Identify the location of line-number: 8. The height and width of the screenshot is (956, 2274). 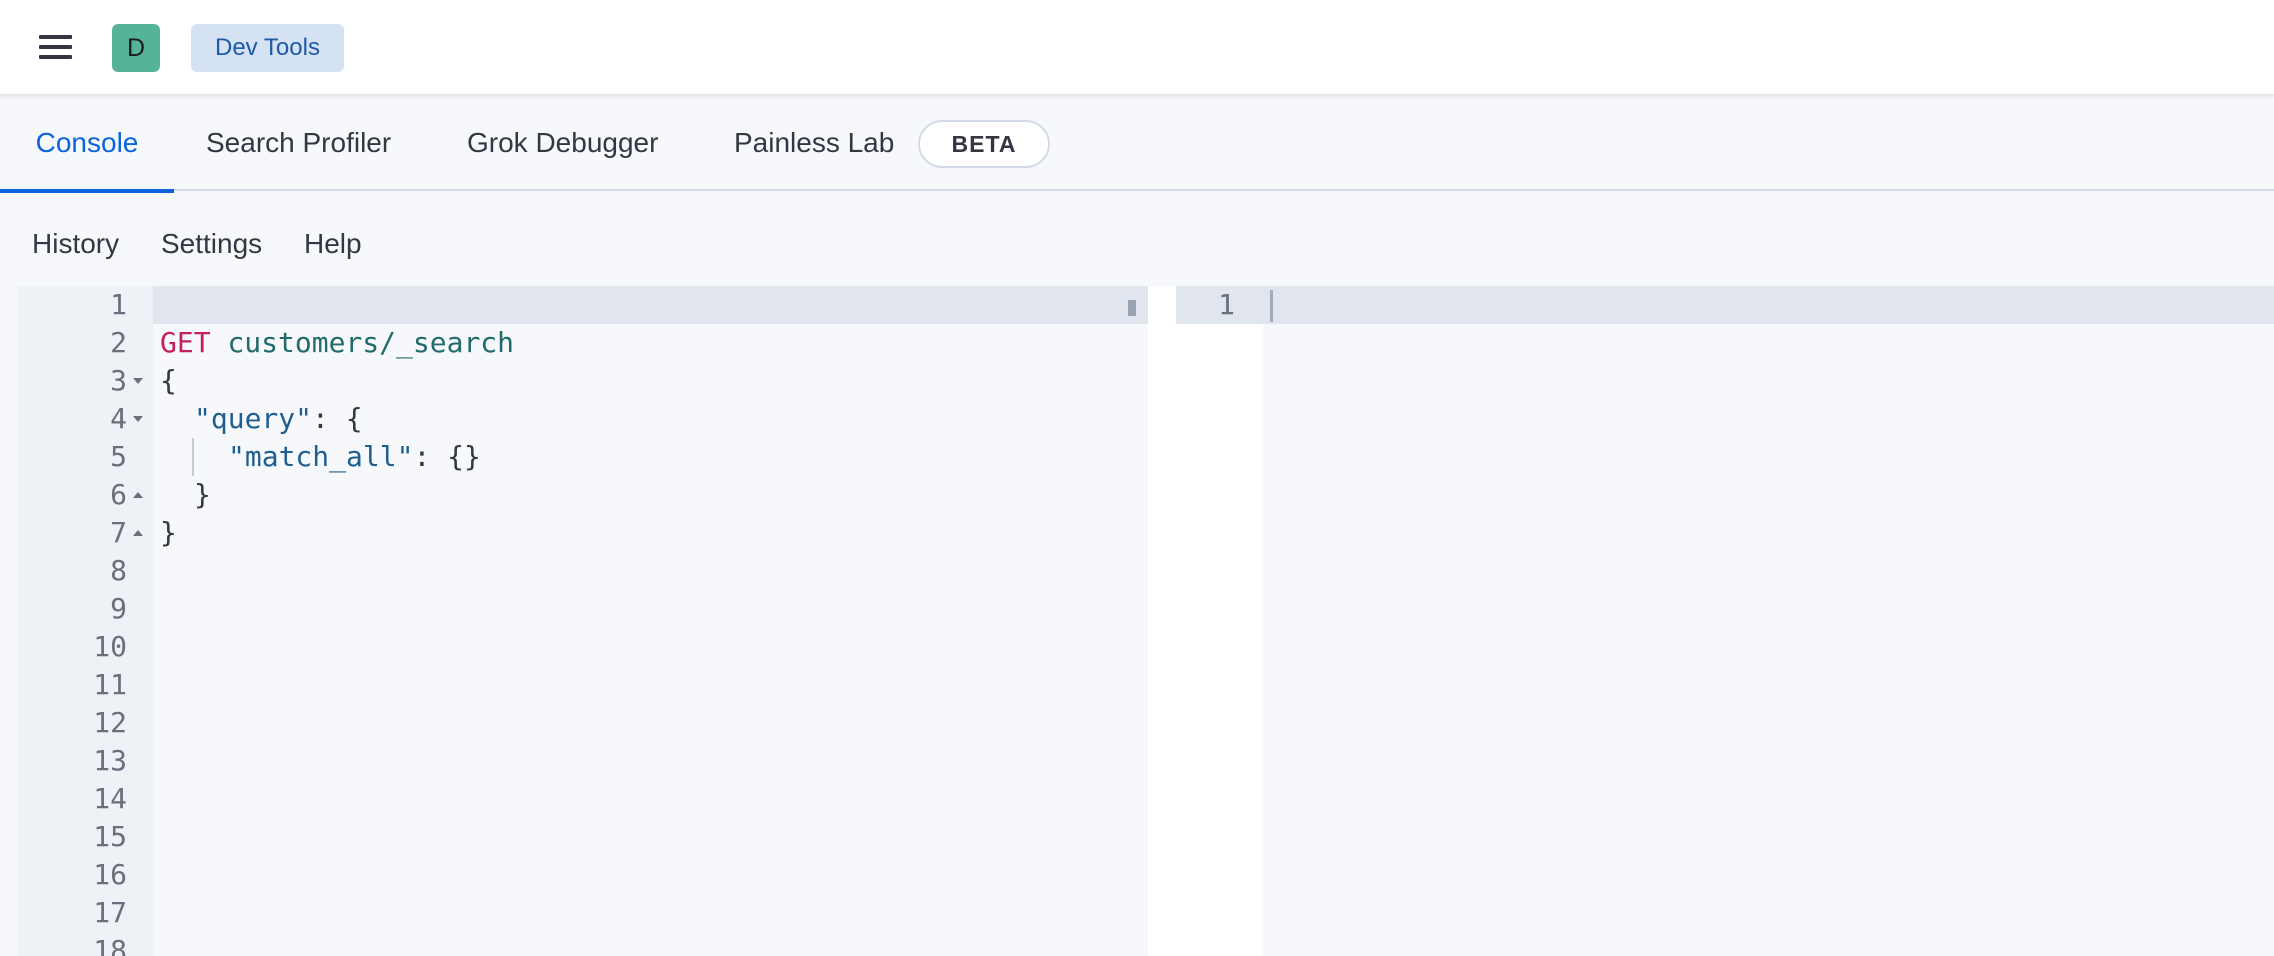
(118, 570).